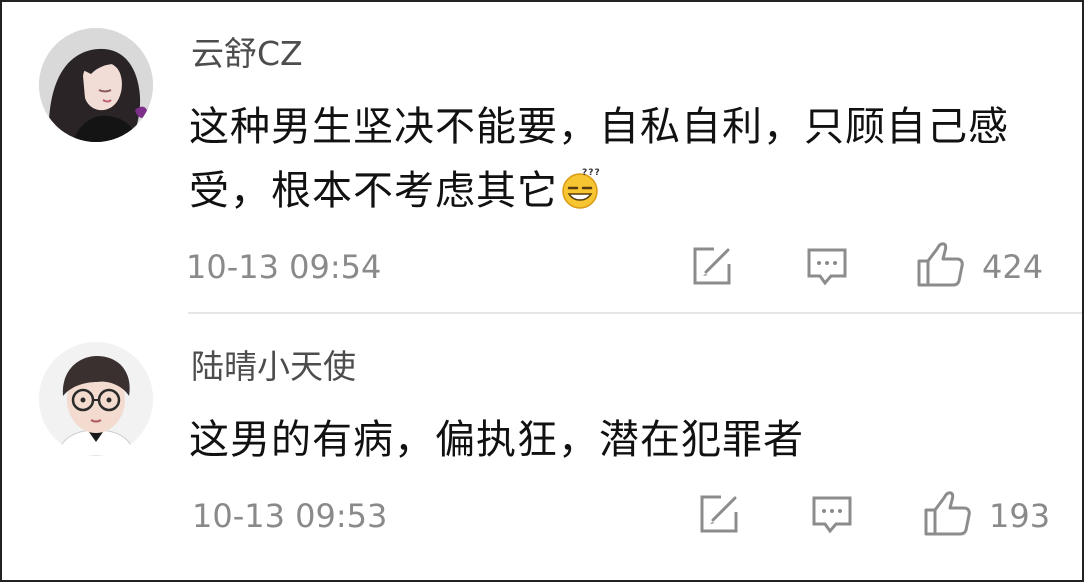 This screenshot has width=1084, height=582. What do you see at coordinates (284, 267) in the screenshot?
I see `comment-timestamp: 10-13 09:54` at bounding box center [284, 267].